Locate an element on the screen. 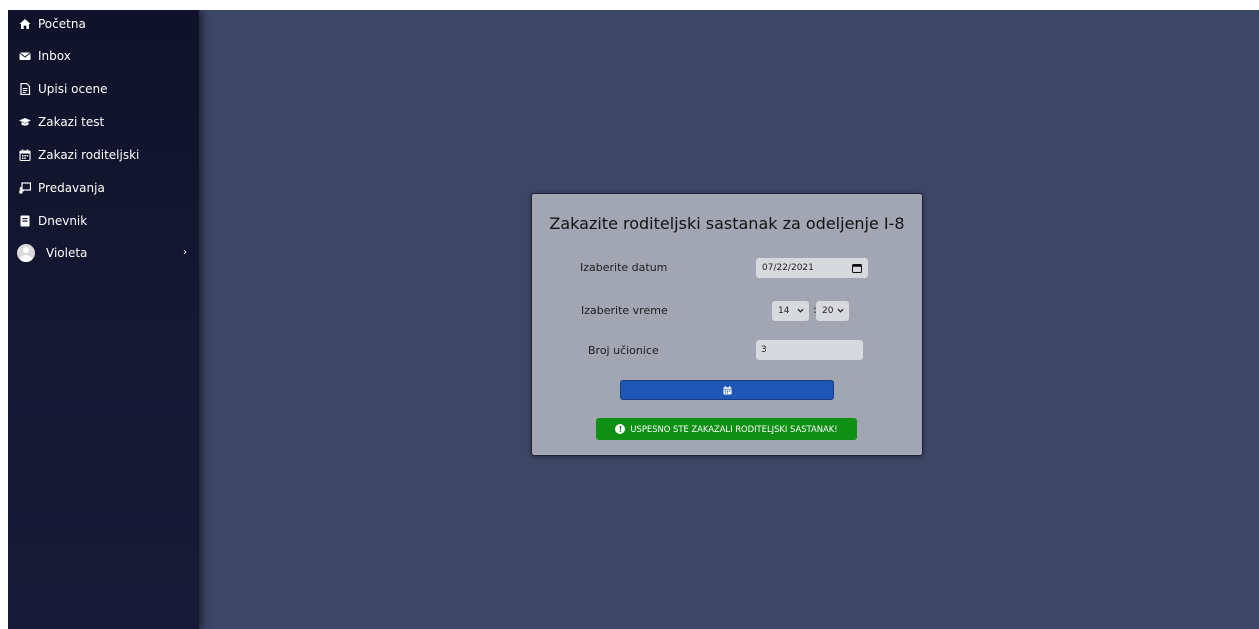  sidebar-item-label: Dnevnik is located at coordinates (63, 221).